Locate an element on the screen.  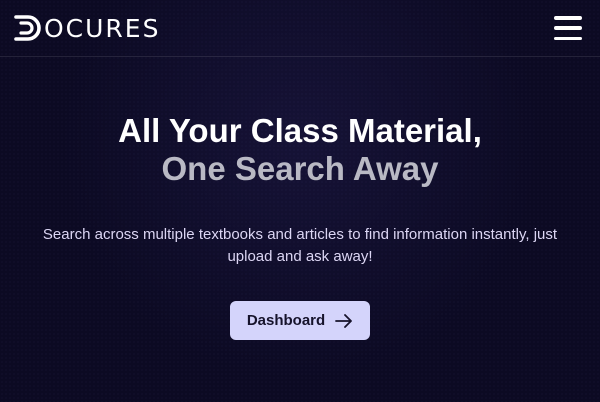
menu-bar-middle is located at coordinates (568, 28).